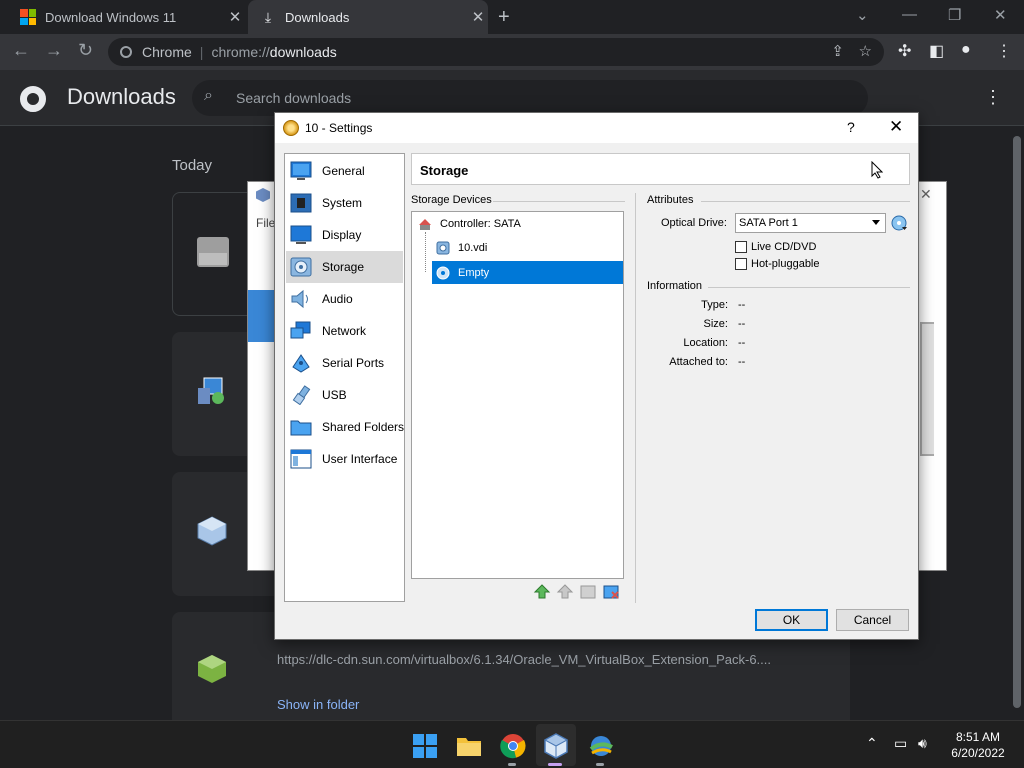 This screenshot has height=768, width=1024. Describe the element at coordinates (344, 395) in the screenshot. I see `category-usb: USB` at that location.